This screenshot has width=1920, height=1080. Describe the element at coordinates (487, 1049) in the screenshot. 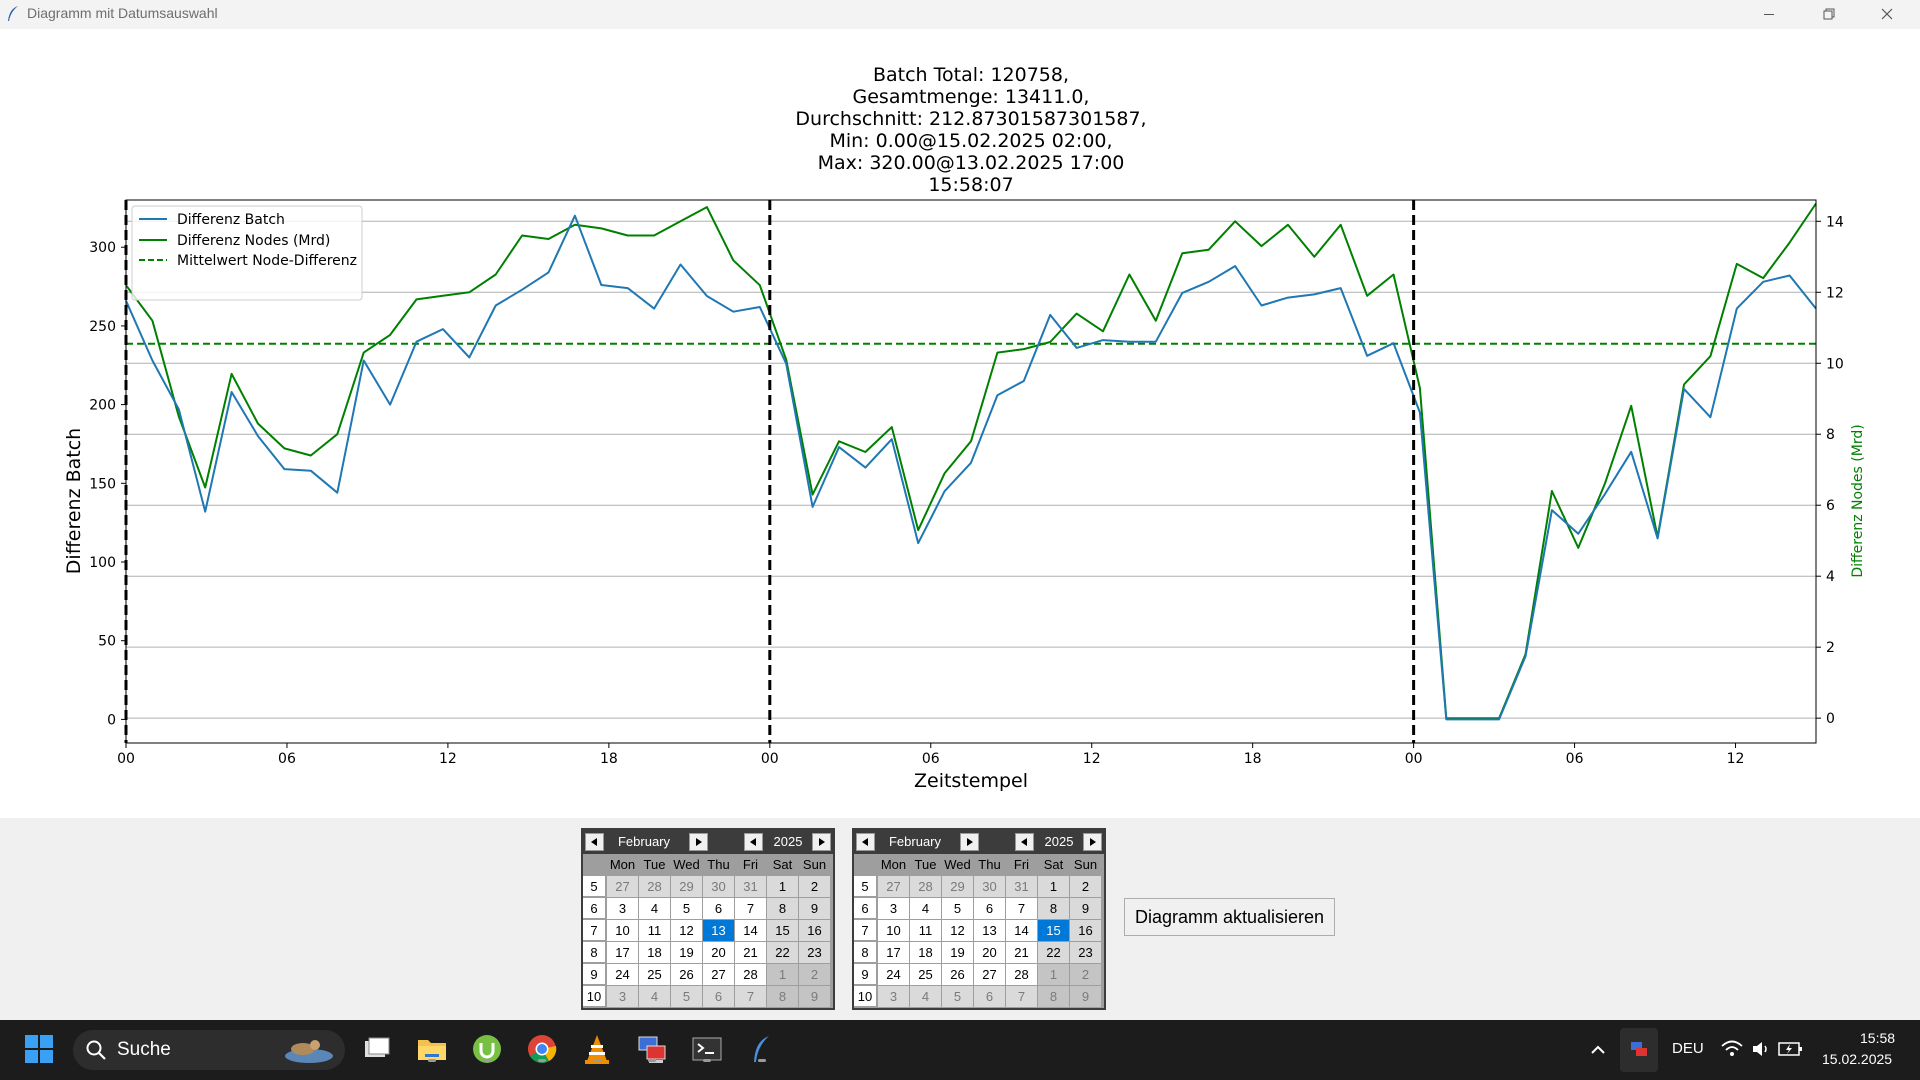

I see `utorrent-button` at that location.